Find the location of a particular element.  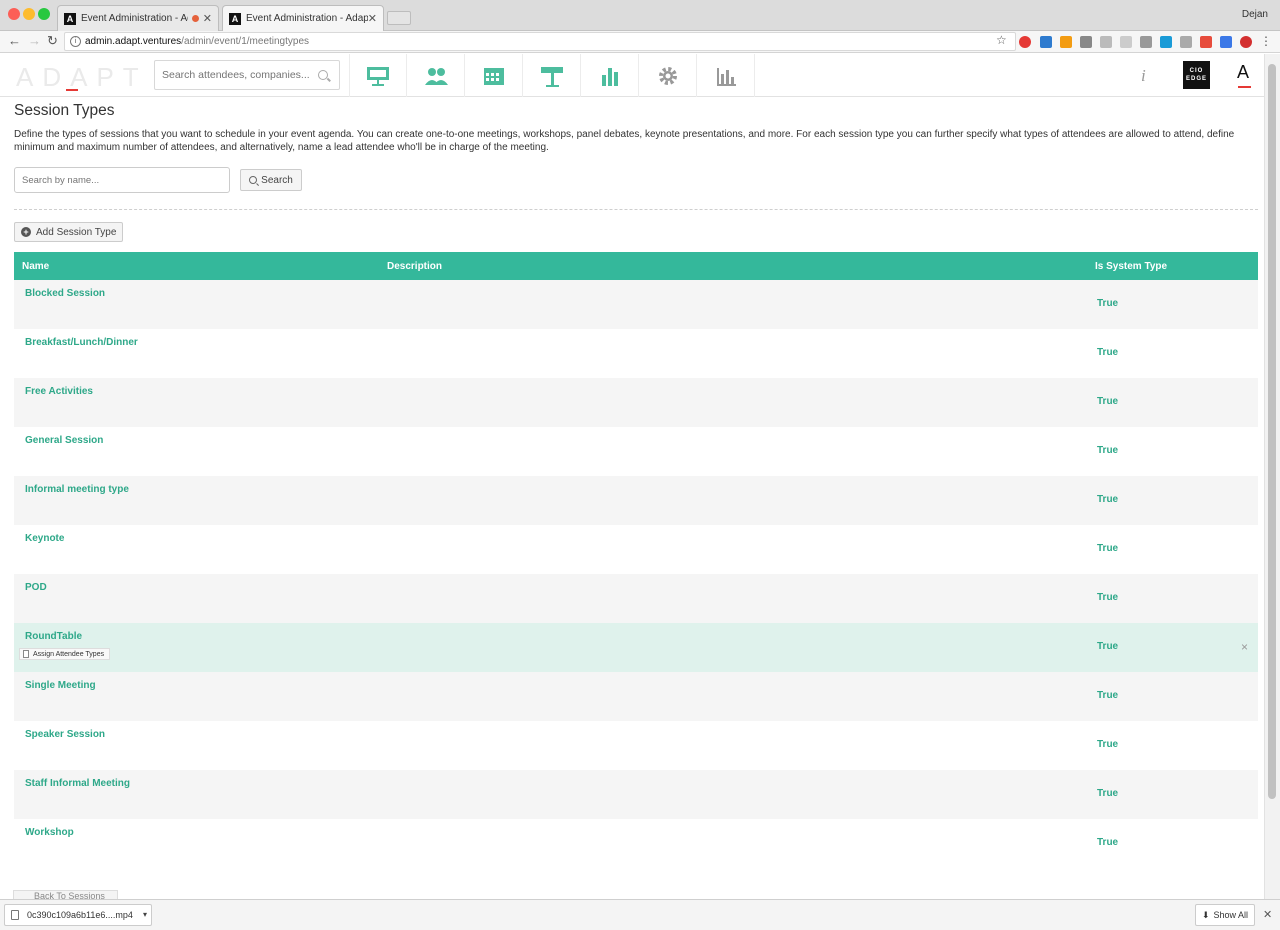

name-filter-input is located at coordinates (122, 180).